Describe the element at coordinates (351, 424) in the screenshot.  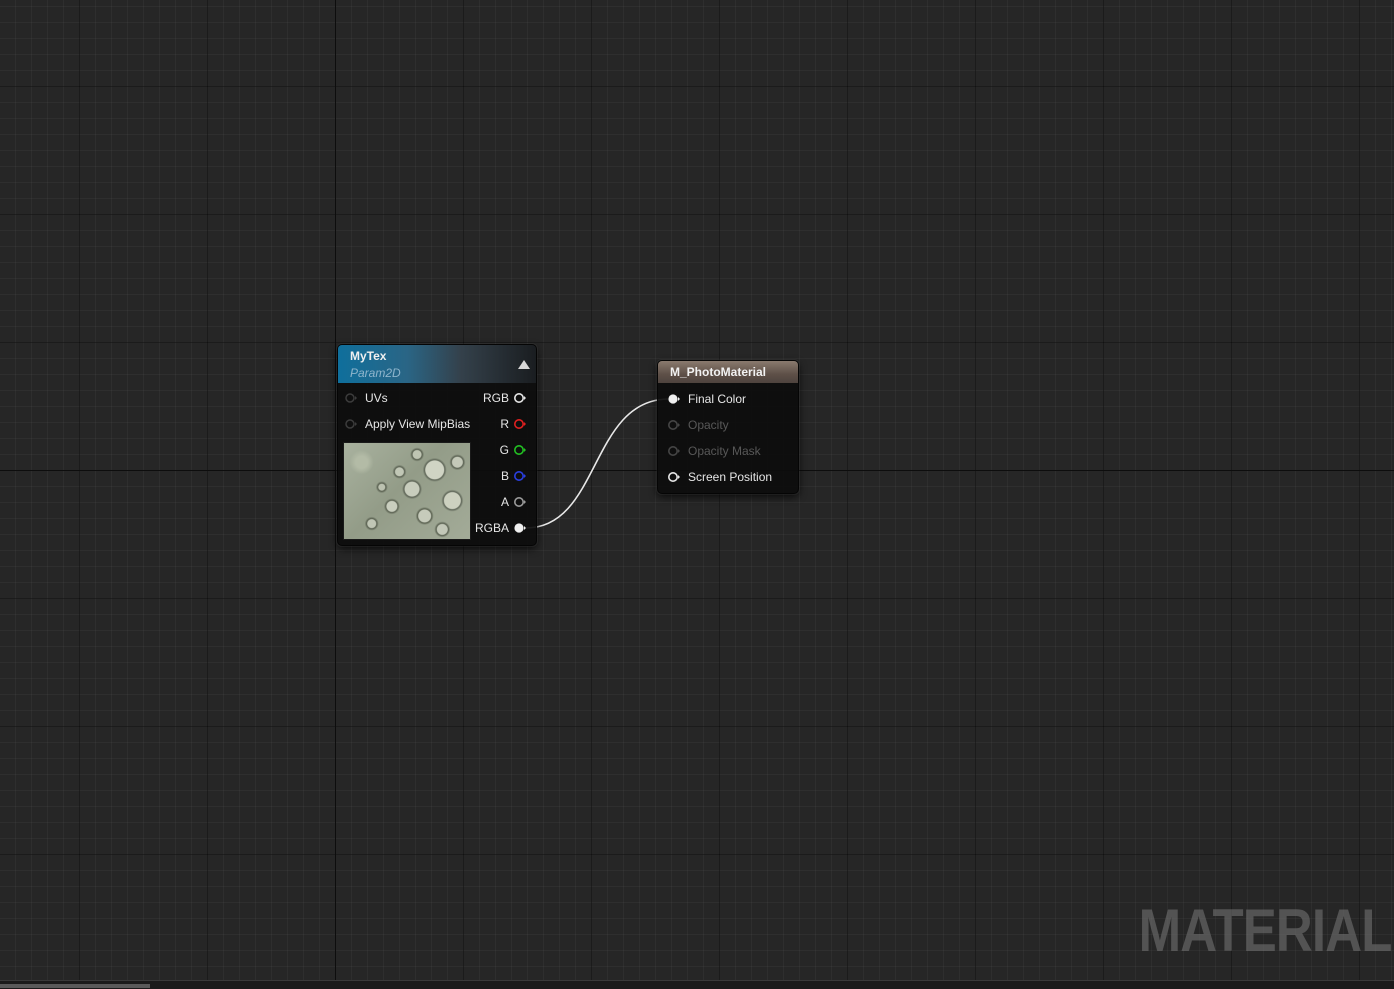
I see `input-pin-apply-view-mipbias` at that location.